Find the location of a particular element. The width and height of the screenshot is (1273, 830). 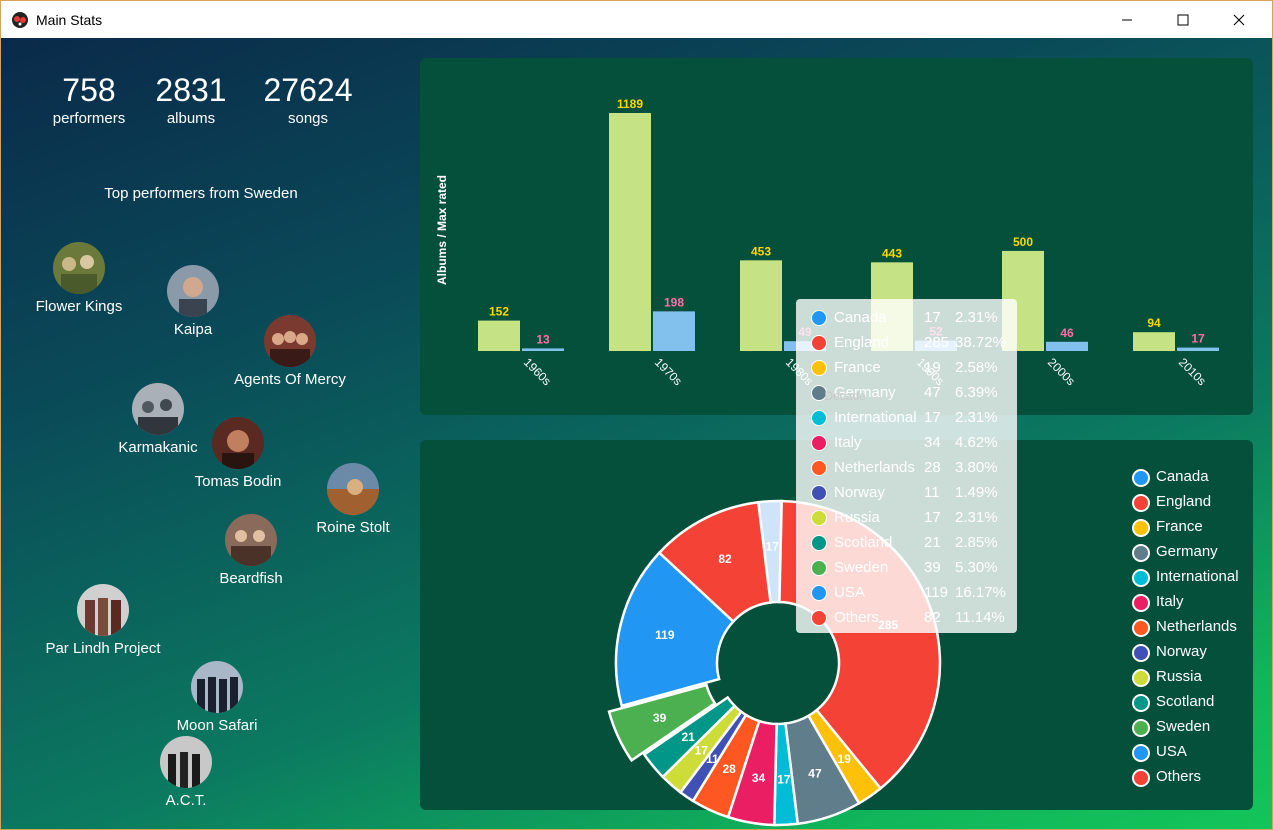

performer-moon-safari: Moon Safari is located at coordinates (217, 698).